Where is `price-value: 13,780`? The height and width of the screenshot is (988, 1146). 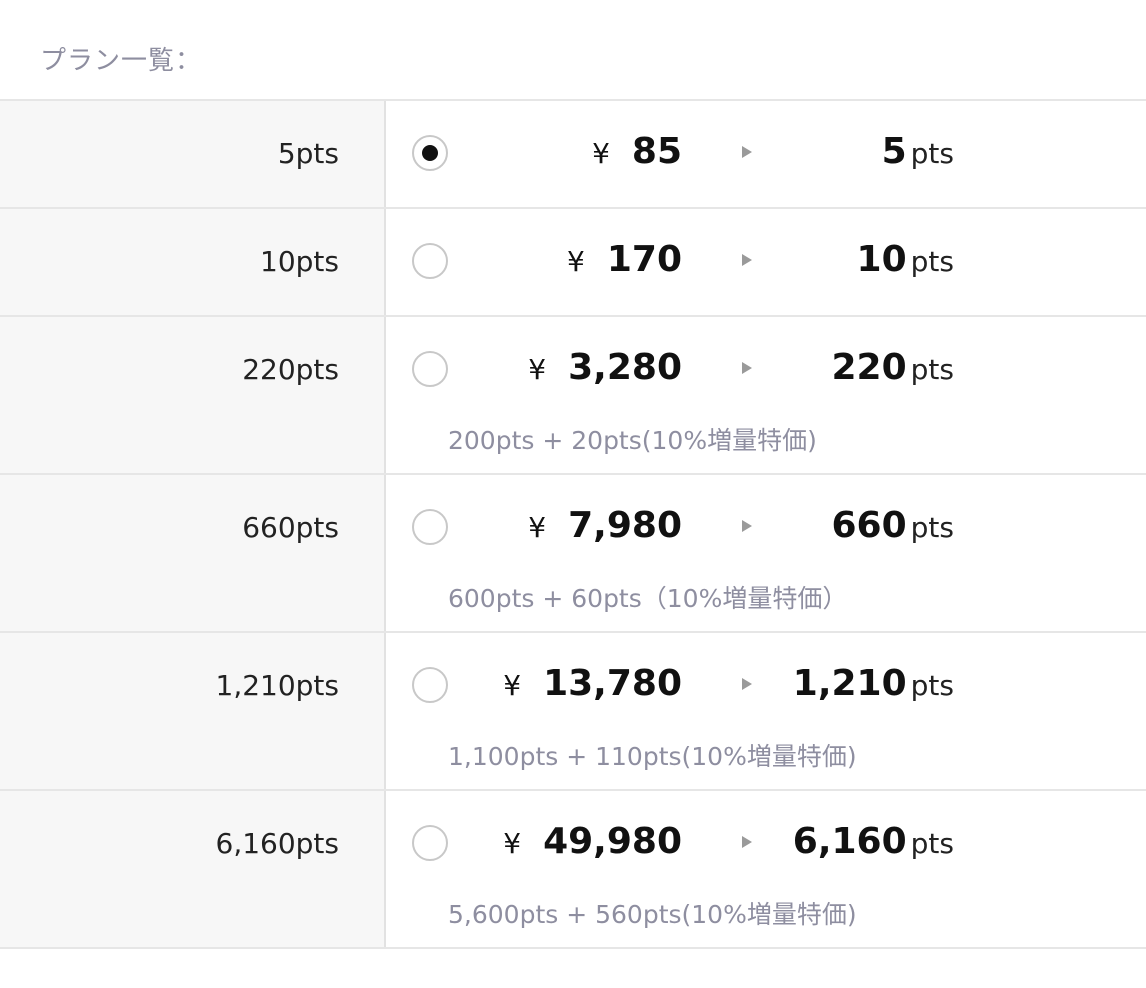 price-value: 13,780 is located at coordinates (612, 683).